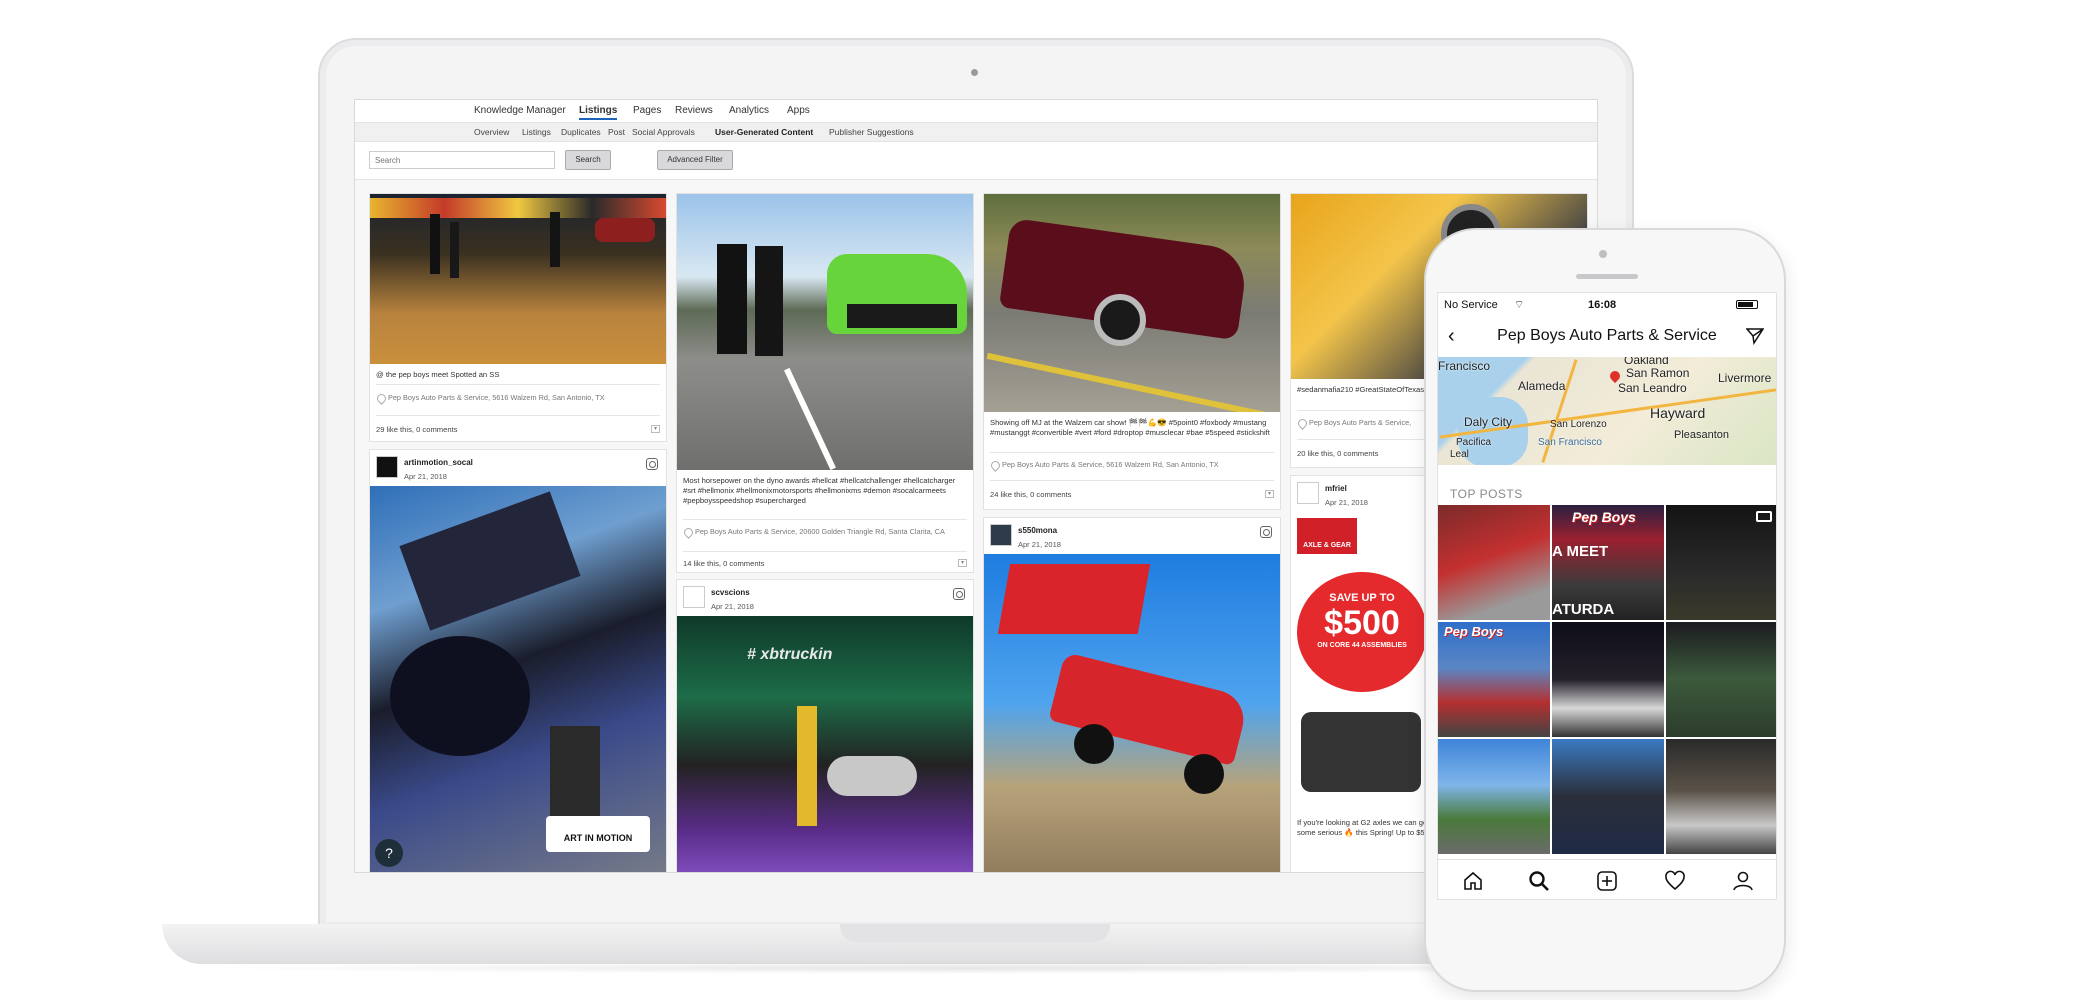  What do you see at coordinates (1474, 442) in the screenshot?
I see `map-label: Pacifica` at bounding box center [1474, 442].